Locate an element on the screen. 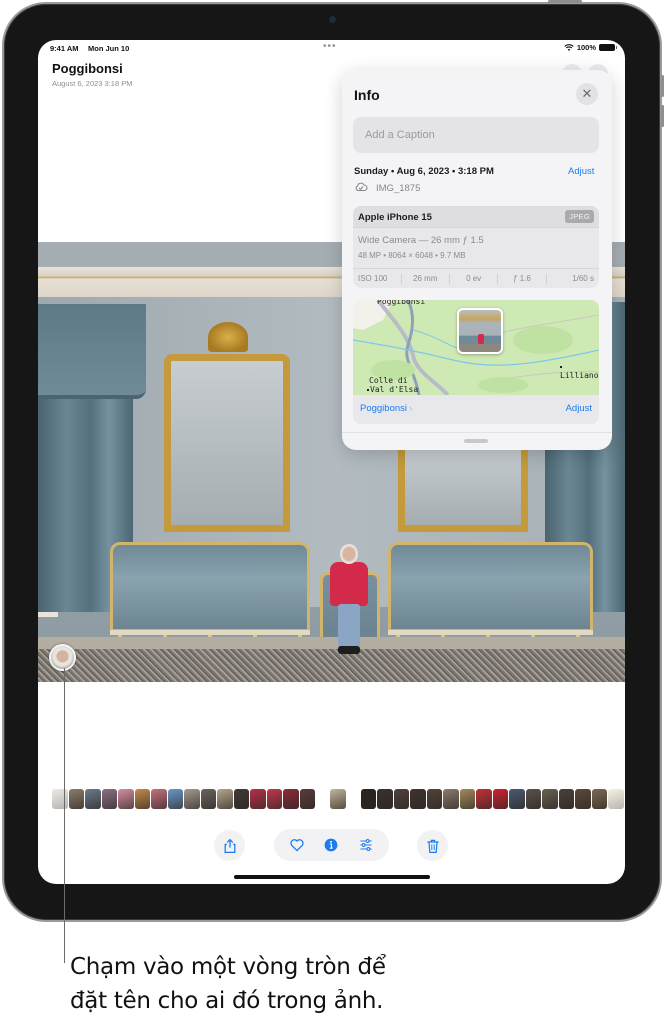  adjust-date-button: Adjust is located at coordinates (581, 171).